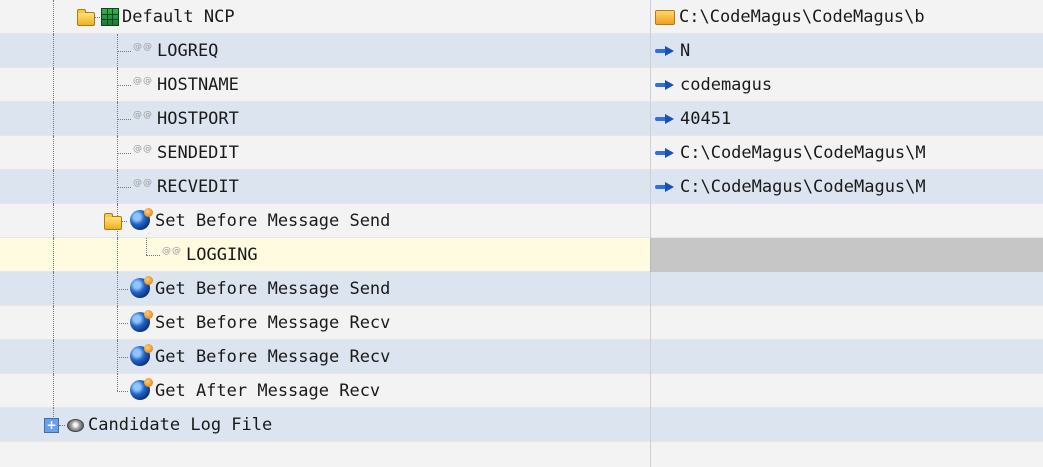 This screenshot has width=1043, height=467. Describe the element at coordinates (521, 17) in the screenshot. I see `tree-row-default-ncp: Default NCP C:\CodeMagus\CodeMagus\b` at that location.